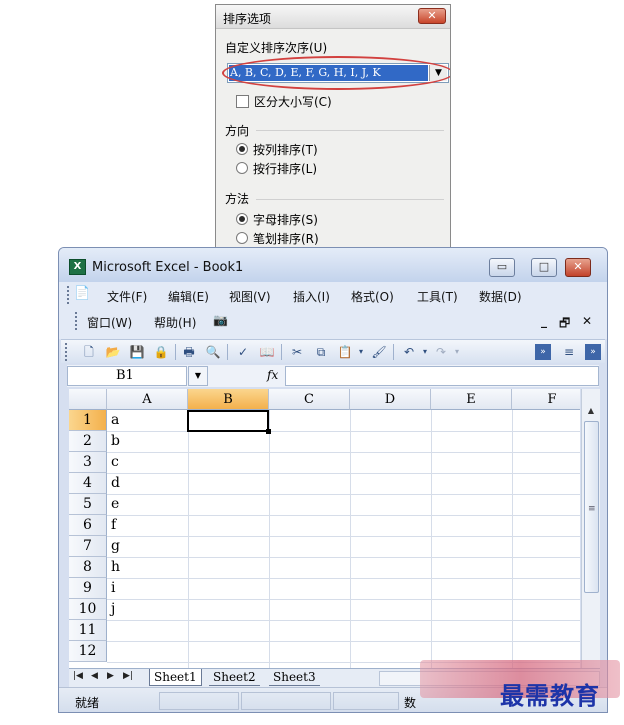 The width and height of the screenshot is (624, 725). What do you see at coordinates (267, 352) in the screenshot?
I see `research-icon: 📖` at bounding box center [267, 352].